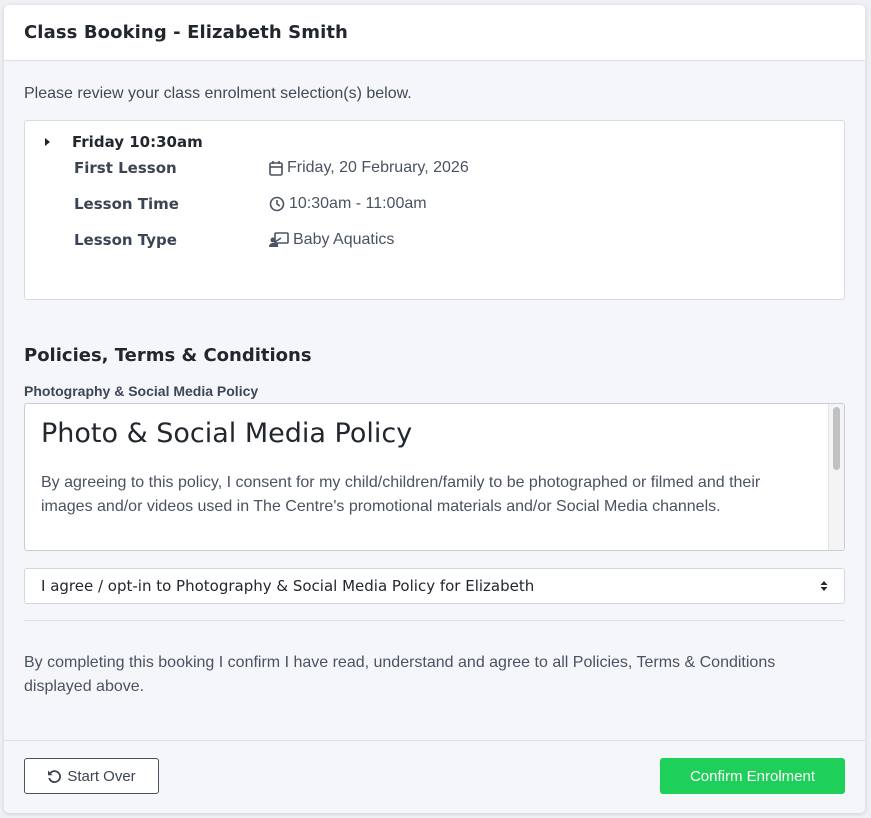 The image size is (871, 818). I want to click on caret-right-icon, so click(47, 142).